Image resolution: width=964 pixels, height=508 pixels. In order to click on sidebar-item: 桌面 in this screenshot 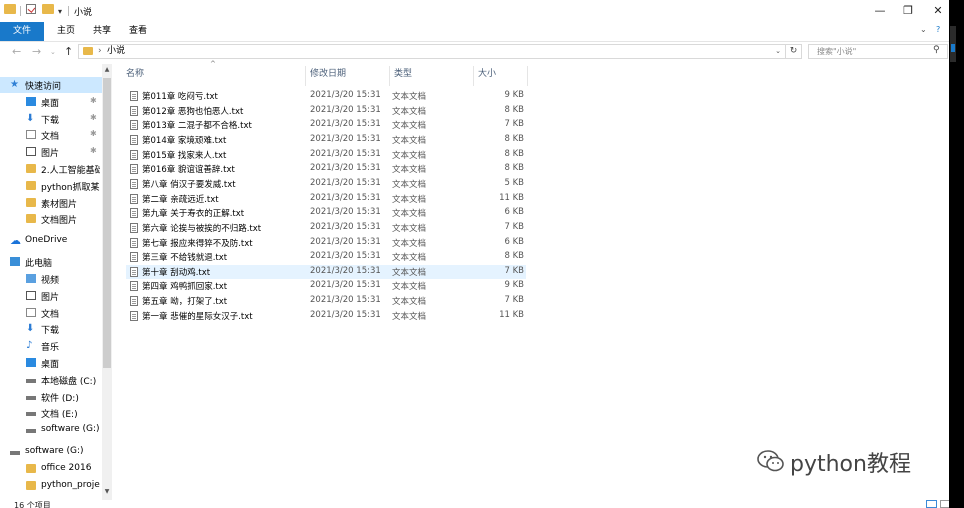, I will do `click(51, 363)`.